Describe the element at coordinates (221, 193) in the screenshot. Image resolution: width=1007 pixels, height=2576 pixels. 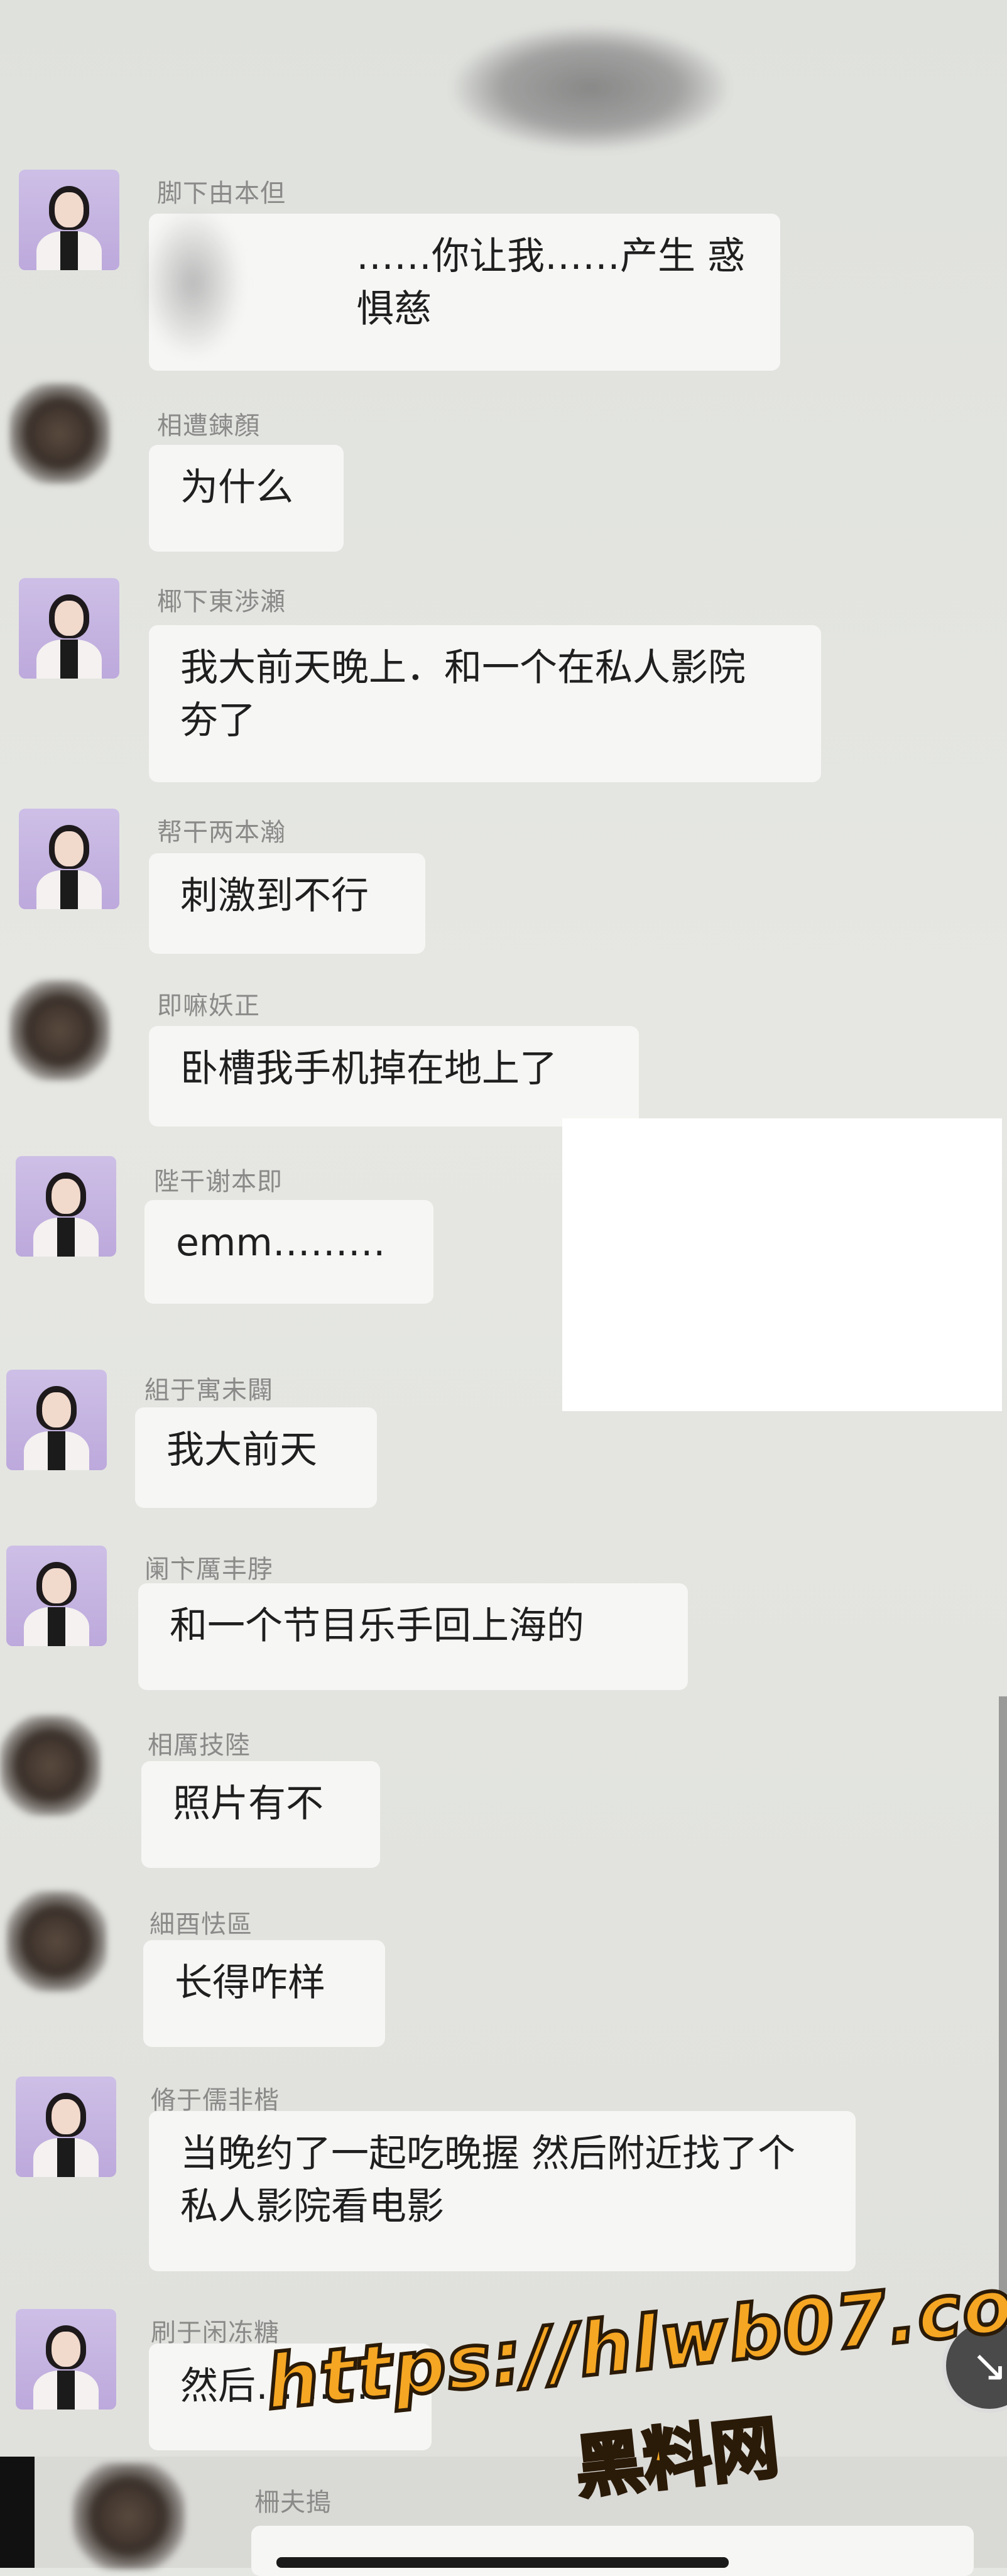
I see `sender-name: 脚下由本但` at that location.